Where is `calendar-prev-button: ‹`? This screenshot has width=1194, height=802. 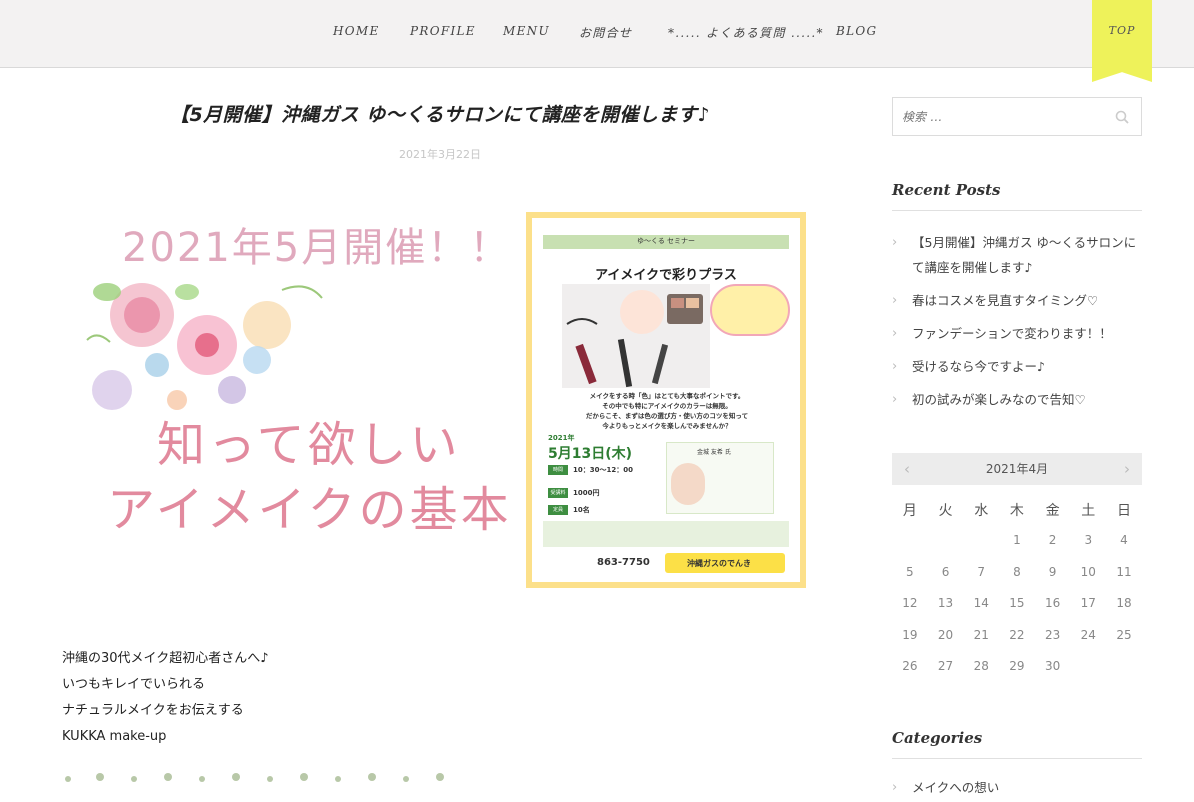 calendar-prev-button: ‹ is located at coordinates (907, 469).